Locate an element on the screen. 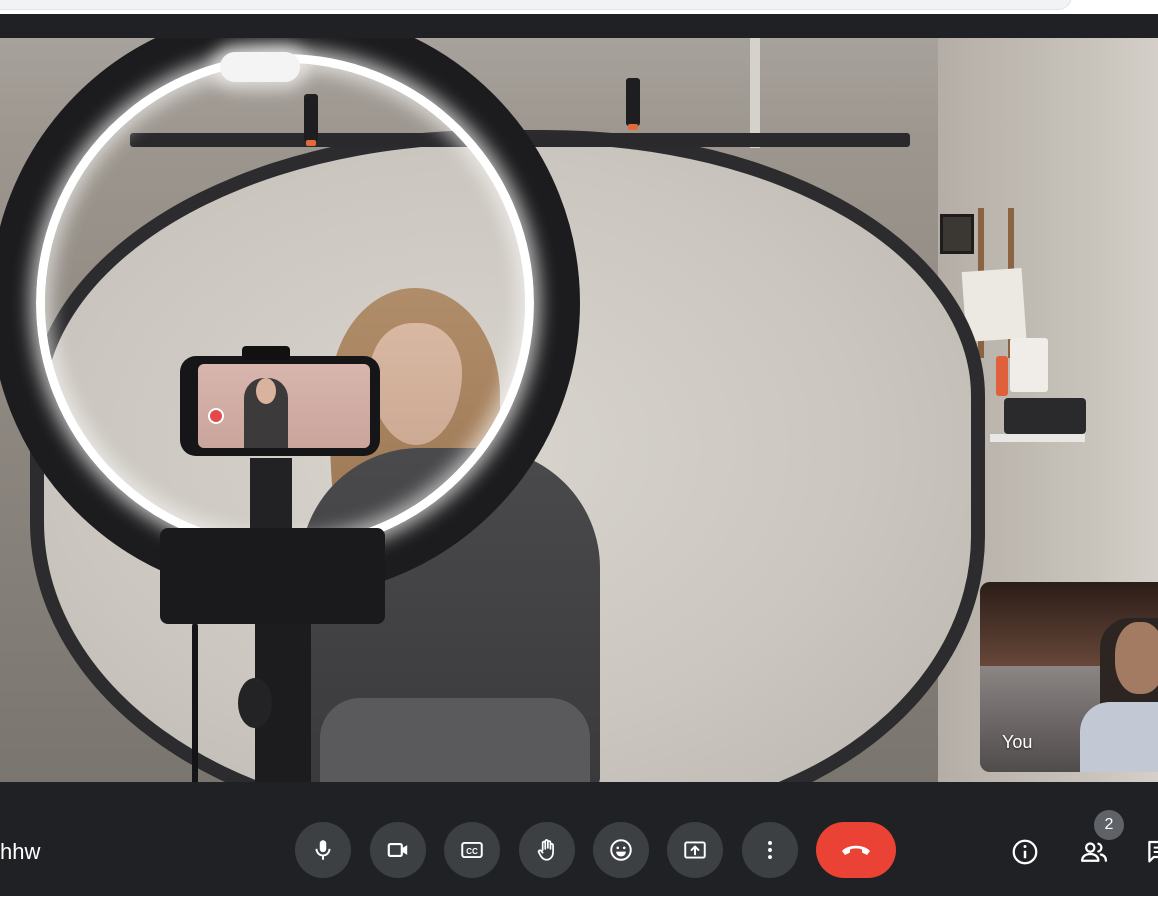 Image resolution: width=1158 pixels, height=900 pixels. reactions-button is located at coordinates (621, 850).